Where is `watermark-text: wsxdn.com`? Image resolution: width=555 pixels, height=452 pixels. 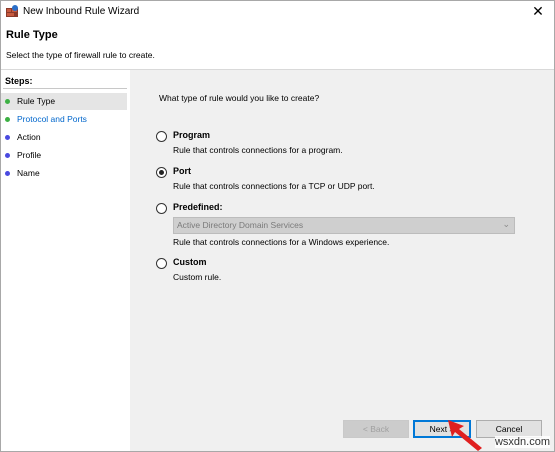
watermark-text: wsxdn.com is located at coordinates (522, 442).